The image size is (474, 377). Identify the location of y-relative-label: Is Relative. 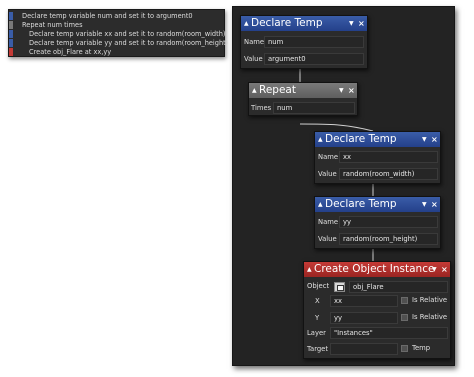
(430, 317).